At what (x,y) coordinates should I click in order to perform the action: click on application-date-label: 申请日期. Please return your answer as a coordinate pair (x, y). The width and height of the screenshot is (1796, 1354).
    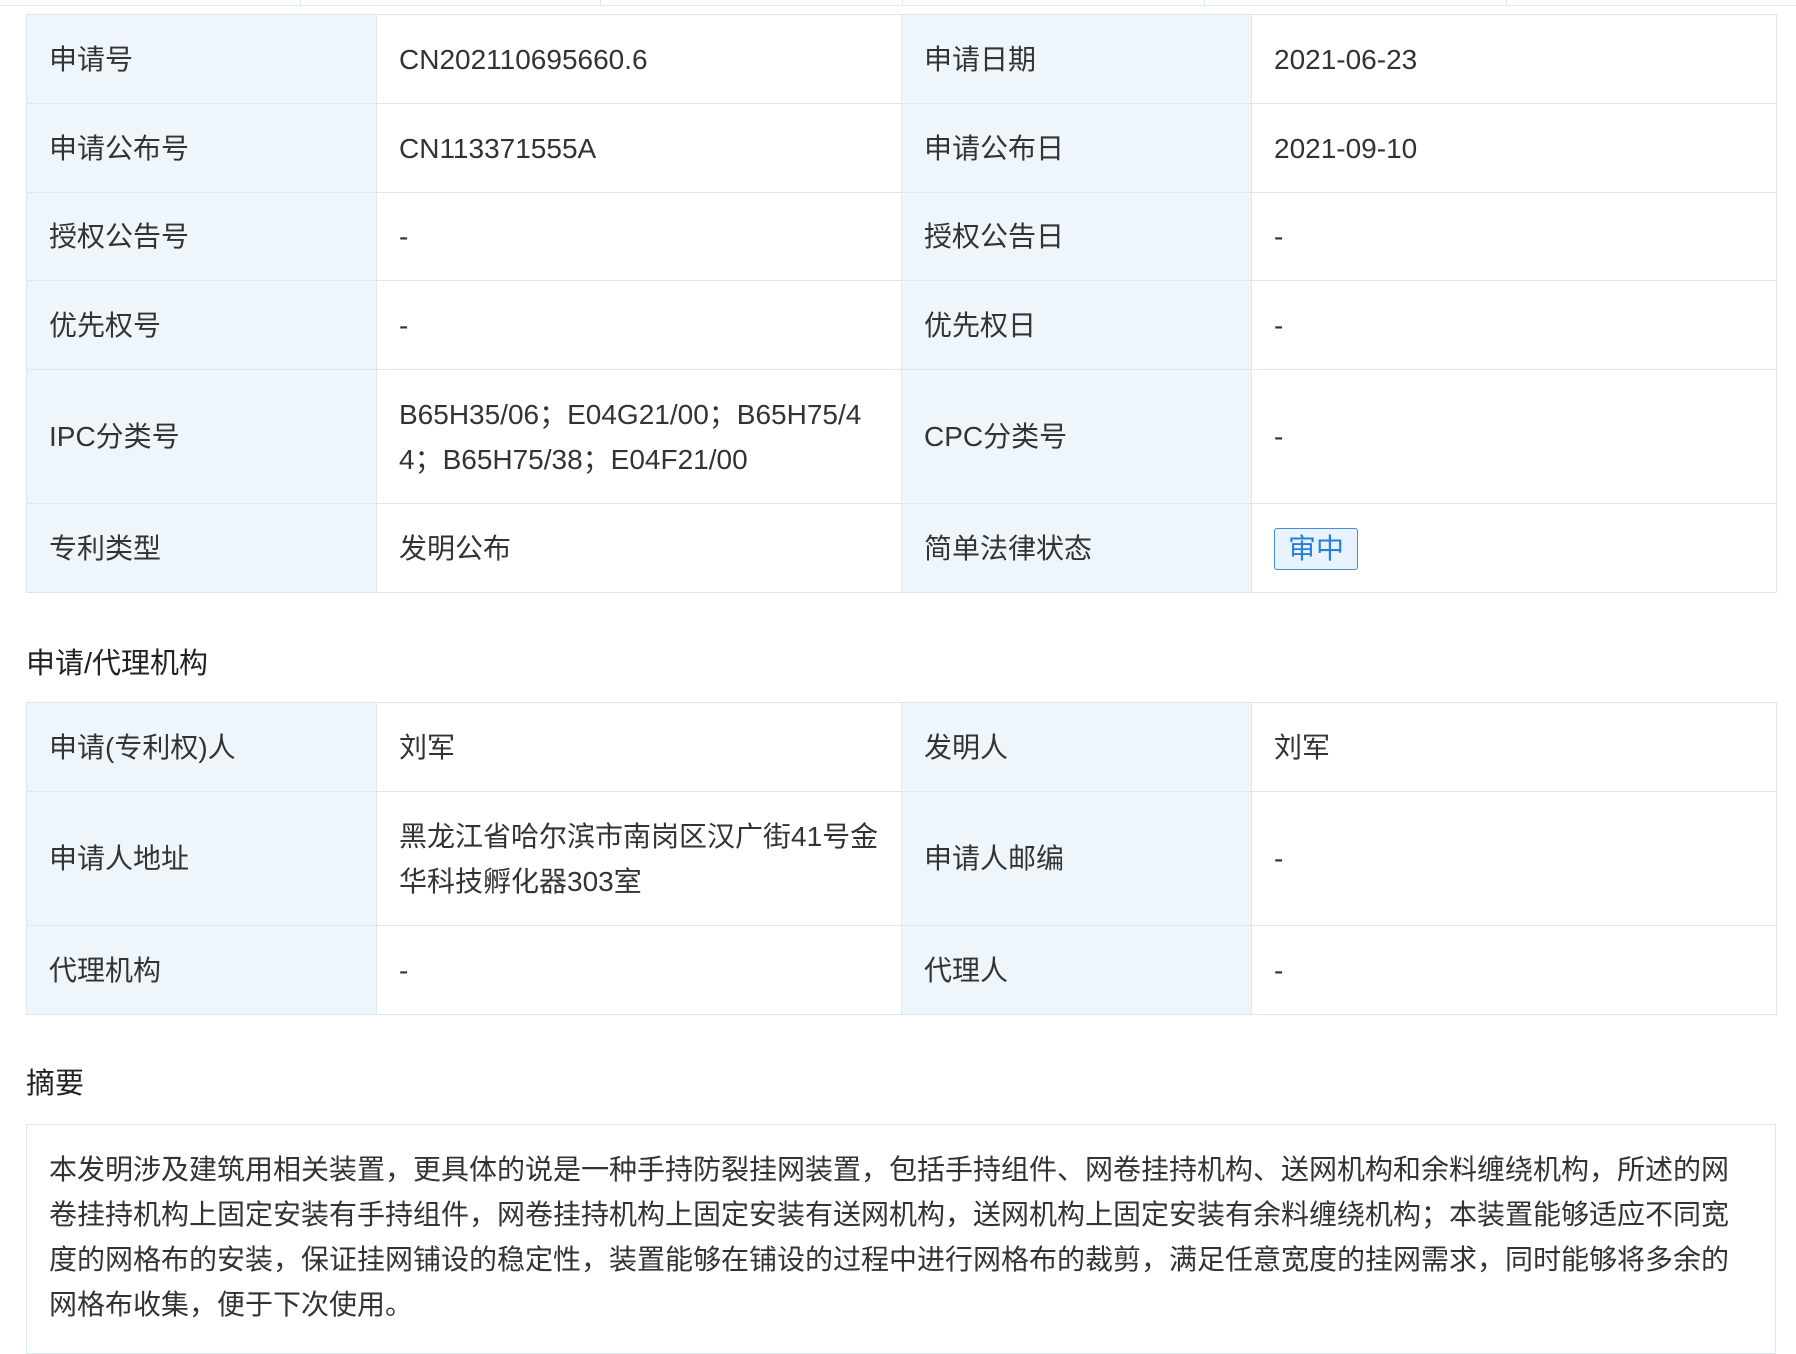
    Looking at the image, I should click on (1076, 59).